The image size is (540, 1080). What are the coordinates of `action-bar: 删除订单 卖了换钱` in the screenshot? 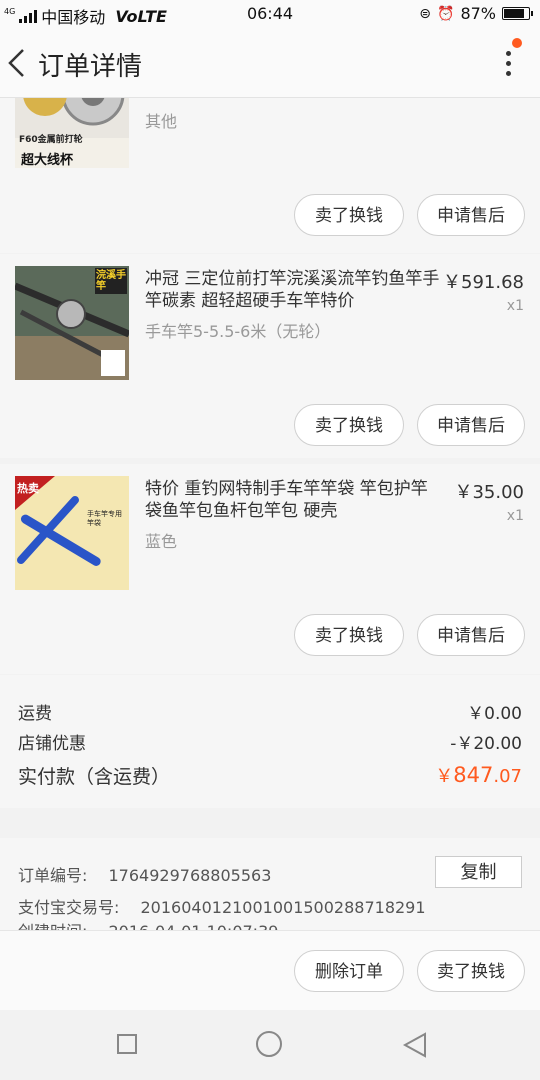 It's located at (270, 970).